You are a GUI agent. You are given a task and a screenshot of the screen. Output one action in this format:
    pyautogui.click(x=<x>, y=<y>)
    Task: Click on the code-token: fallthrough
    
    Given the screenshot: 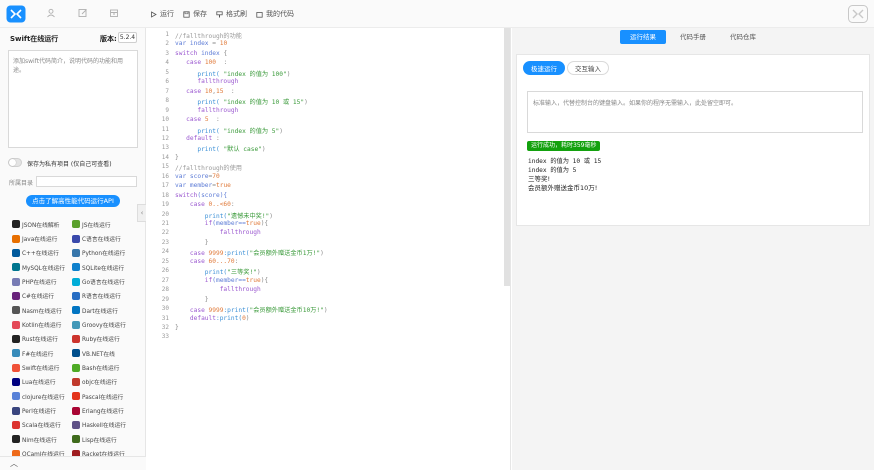 What is the action you would take?
    pyautogui.click(x=207, y=110)
    